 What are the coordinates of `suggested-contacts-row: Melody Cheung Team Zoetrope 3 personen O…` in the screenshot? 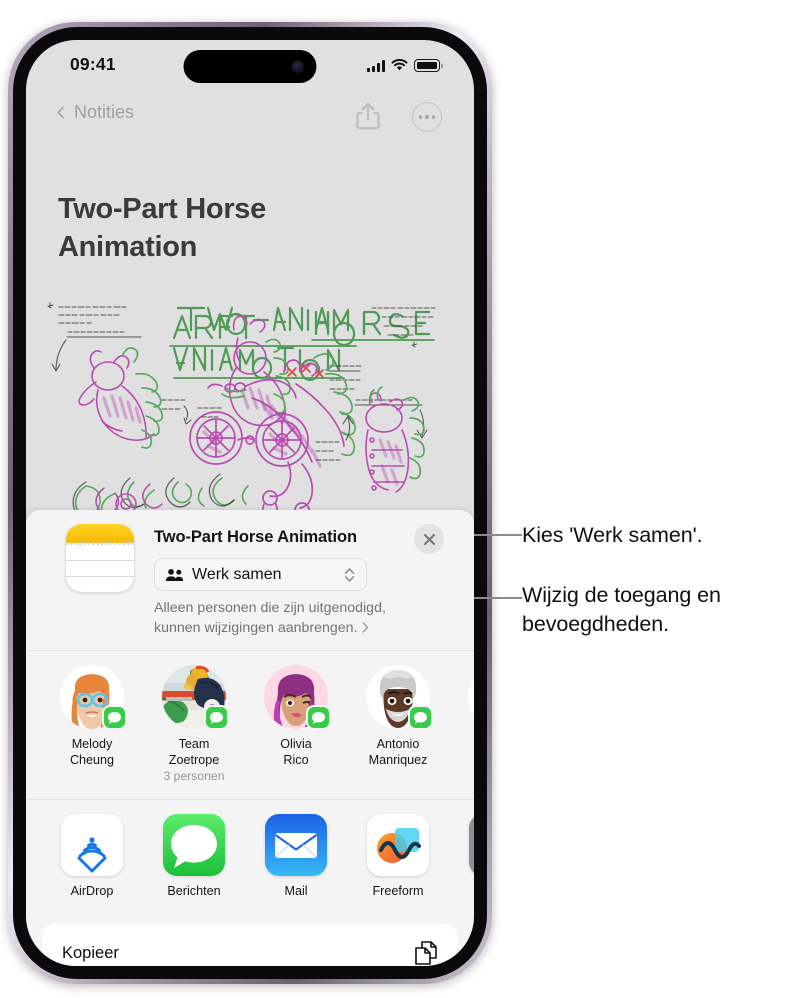 It's located at (250, 725).